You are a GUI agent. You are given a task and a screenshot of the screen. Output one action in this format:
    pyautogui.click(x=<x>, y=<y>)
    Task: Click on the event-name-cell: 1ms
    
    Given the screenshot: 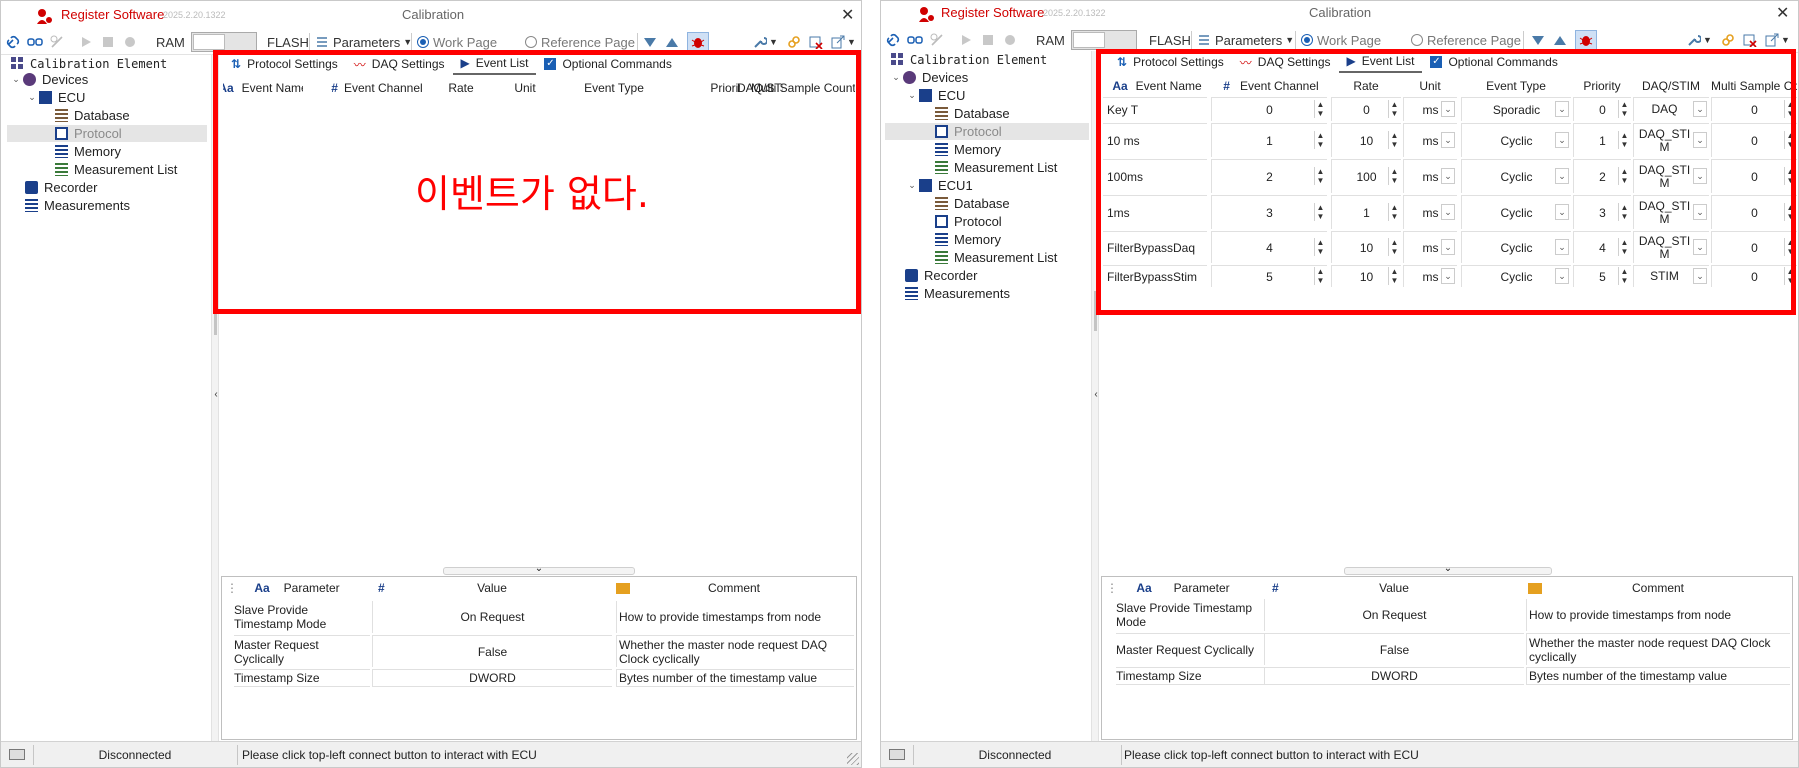 What is the action you would take?
    pyautogui.click(x=1155, y=212)
    